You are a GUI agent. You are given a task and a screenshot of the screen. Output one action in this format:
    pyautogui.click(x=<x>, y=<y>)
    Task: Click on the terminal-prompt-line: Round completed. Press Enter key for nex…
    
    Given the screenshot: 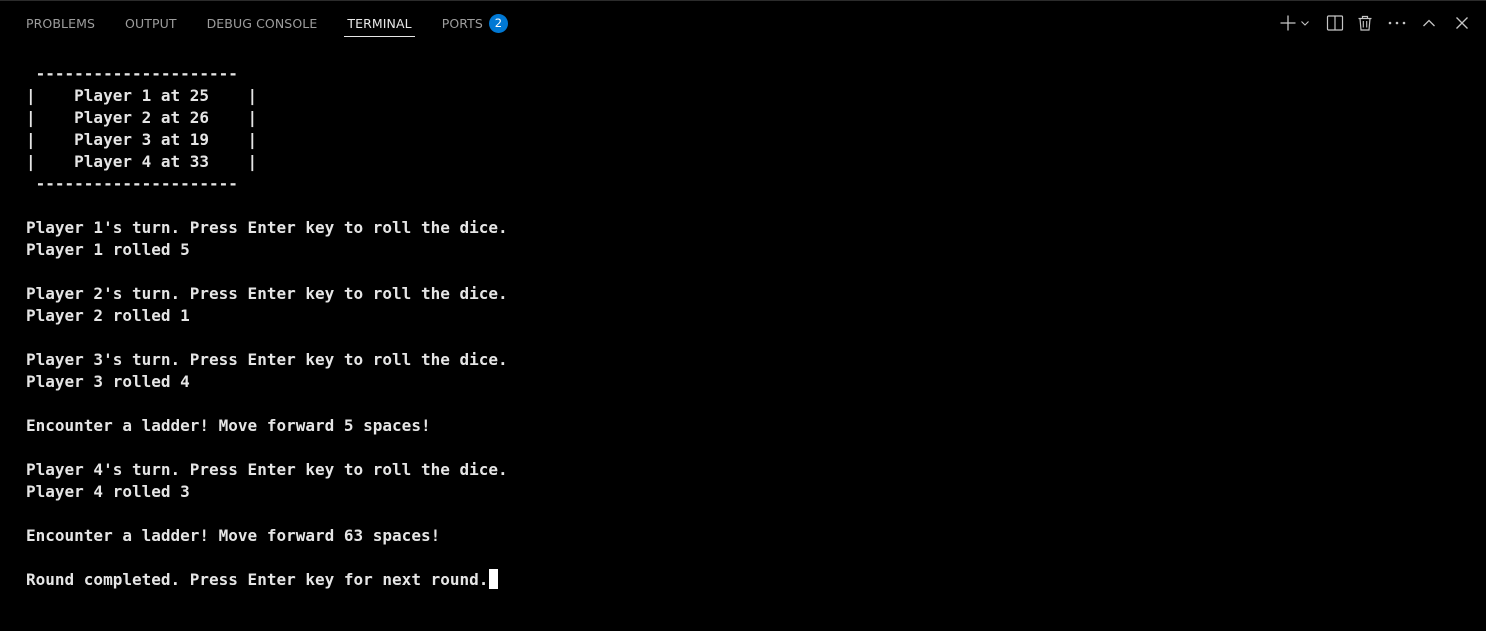 What is the action you would take?
    pyautogui.click(x=746, y=580)
    